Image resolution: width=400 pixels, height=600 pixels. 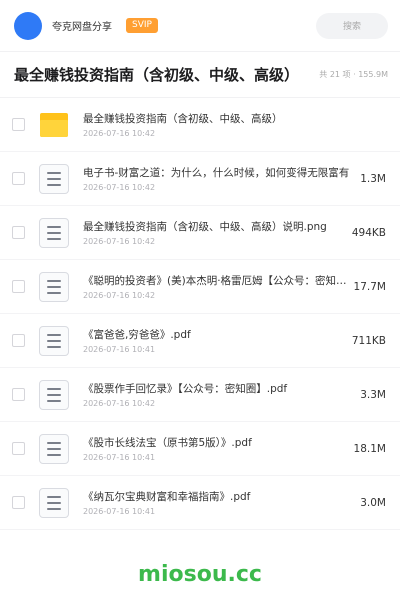 What do you see at coordinates (373, 394) in the screenshot?
I see `file-size: 3.3M` at bounding box center [373, 394].